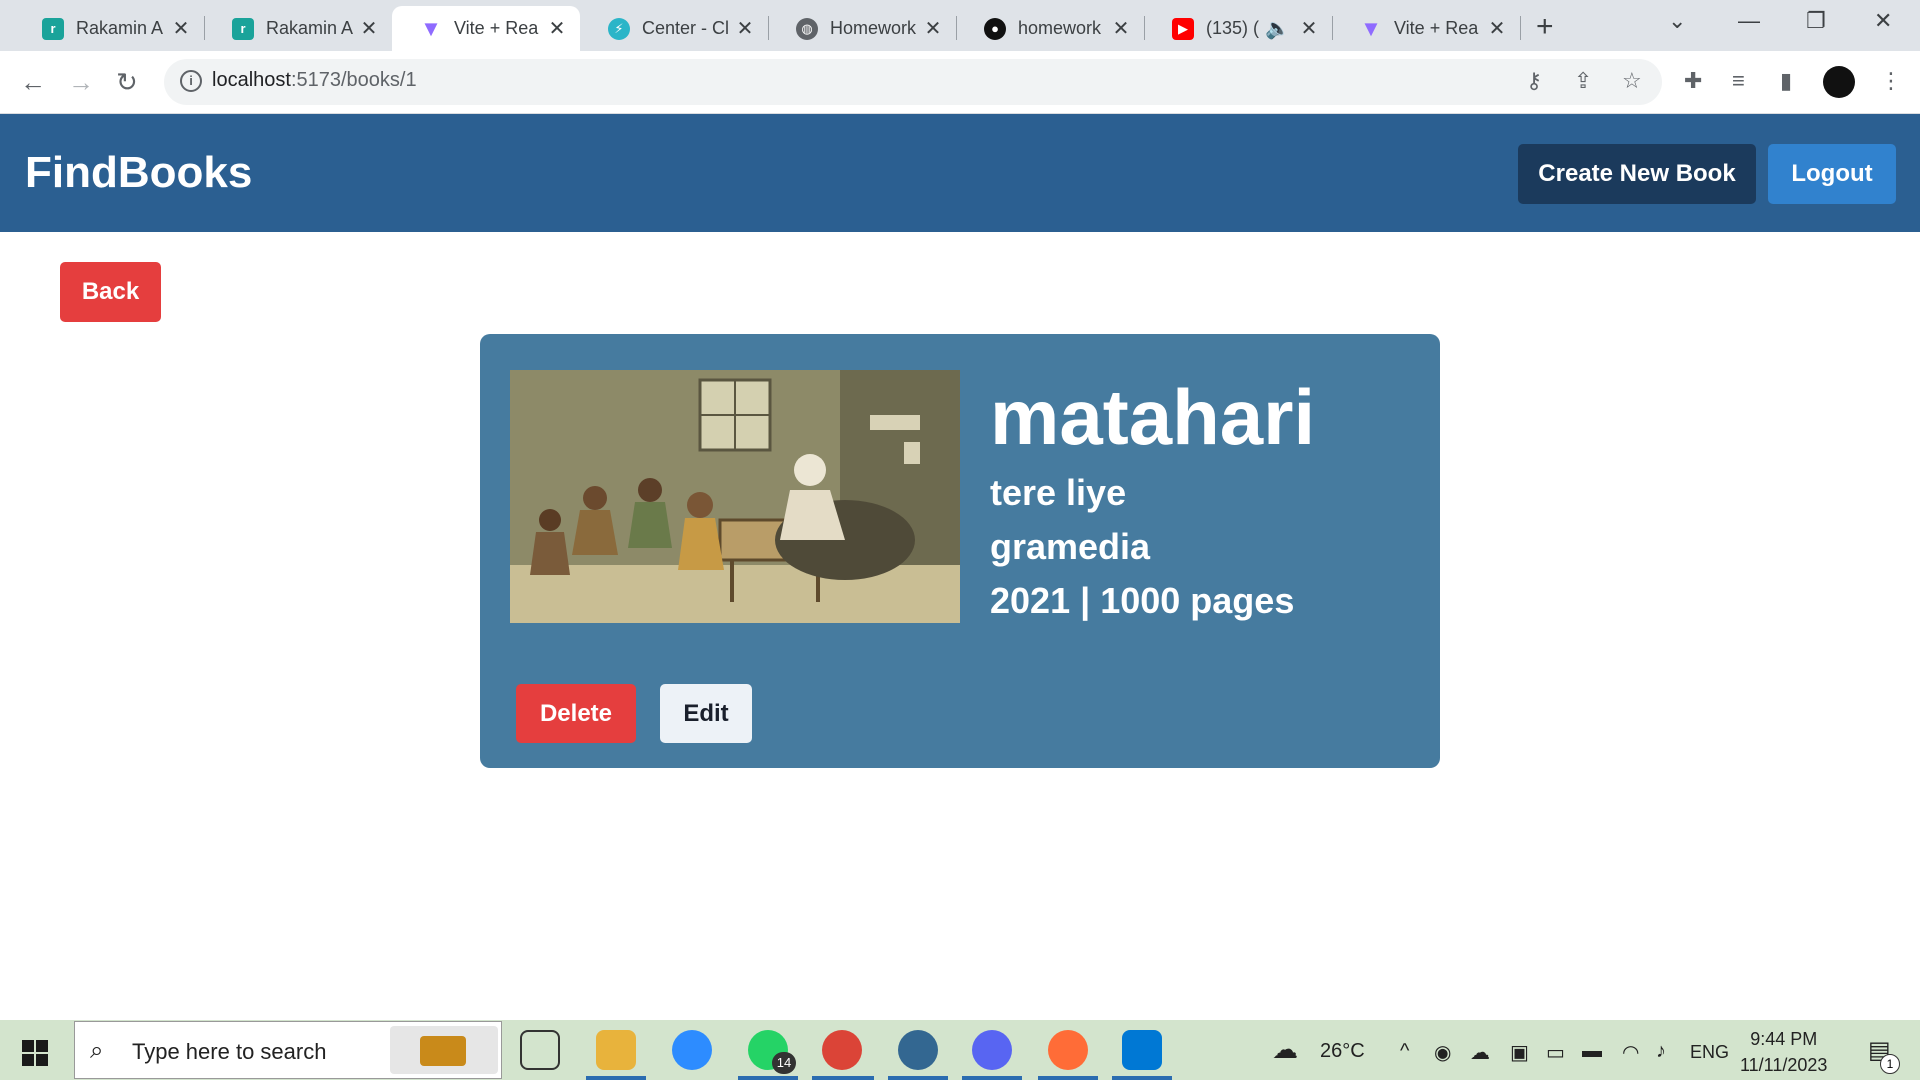  What do you see at coordinates (619, 28) in the screenshot?
I see `center-favicon-icon: ⚡` at bounding box center [619, 28].